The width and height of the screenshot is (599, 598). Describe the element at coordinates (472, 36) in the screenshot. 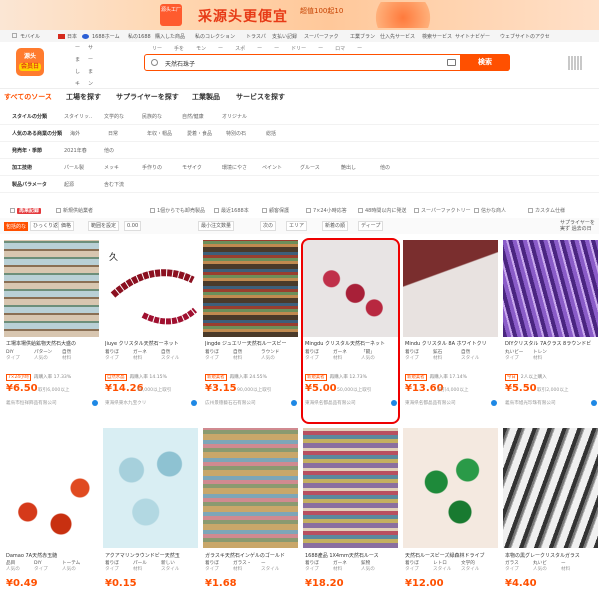

I see `topnav-sitenav: サイトナビゲー` at that location.